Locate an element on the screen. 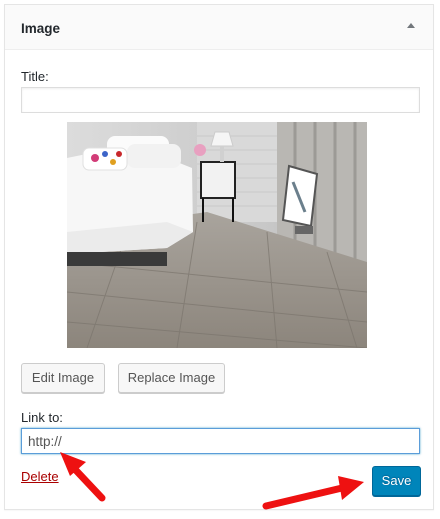 The image size is (440, 519). save-button: Save is located at coordinates (396, 481).